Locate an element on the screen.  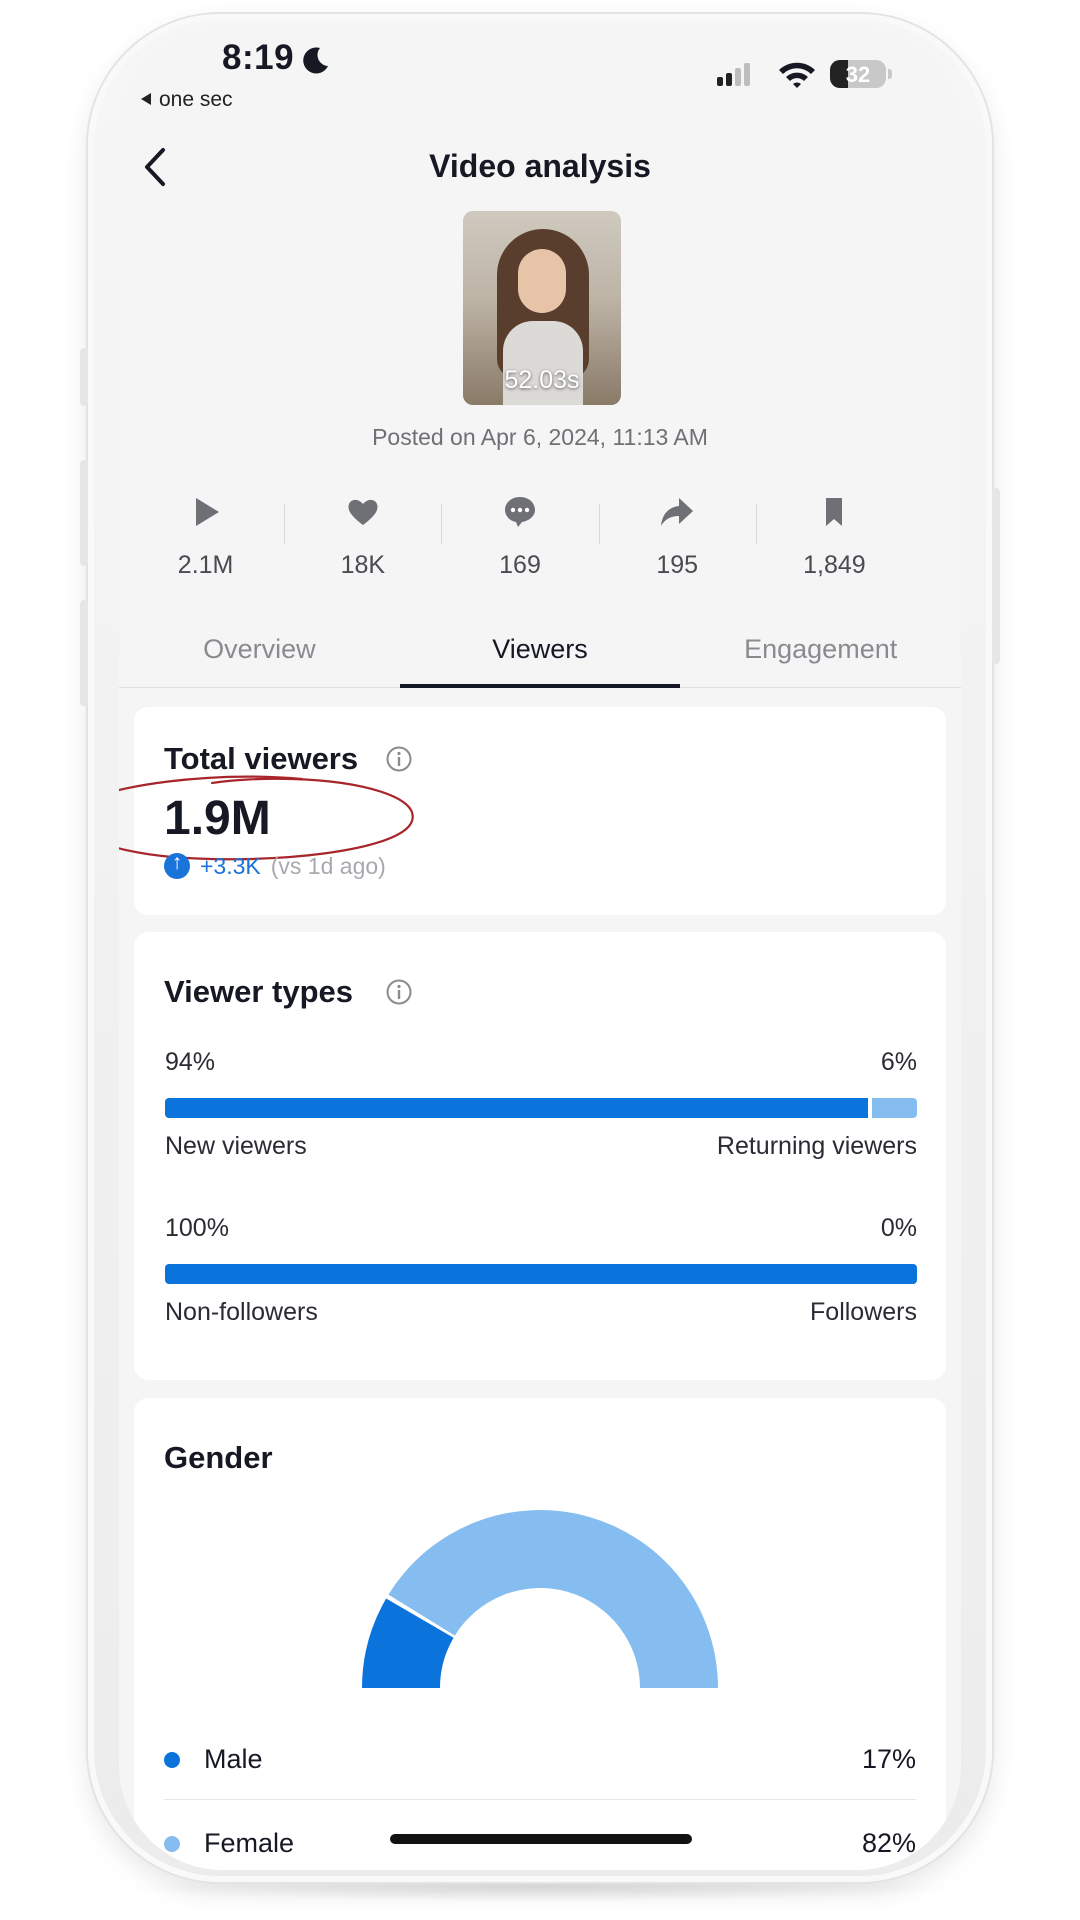
stat-value: 18K is located at coordinates (363, 565).